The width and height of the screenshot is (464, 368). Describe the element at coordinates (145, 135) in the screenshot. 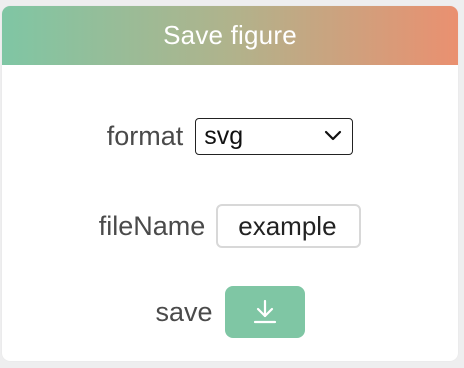

I see `format-label: format` at that location.